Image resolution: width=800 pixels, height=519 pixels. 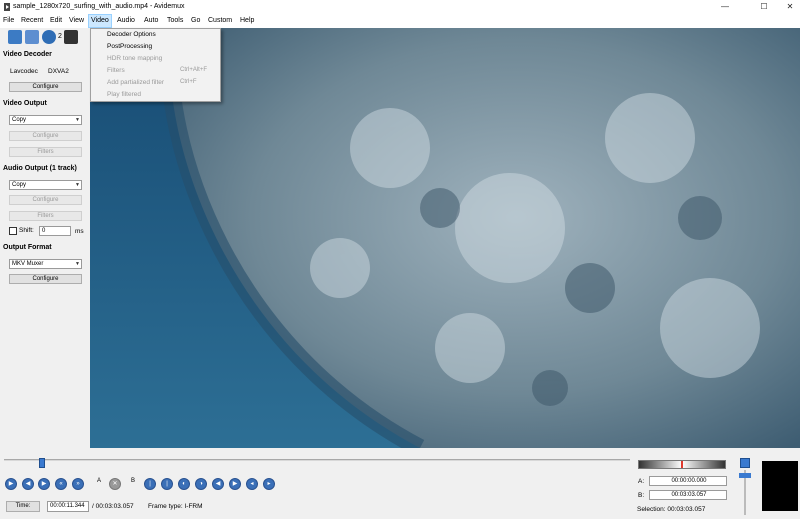 What do you see at coordinates (220, 20) in the screenshot?
I see `menu-custom: Custom` at bounding box center [220, 20].